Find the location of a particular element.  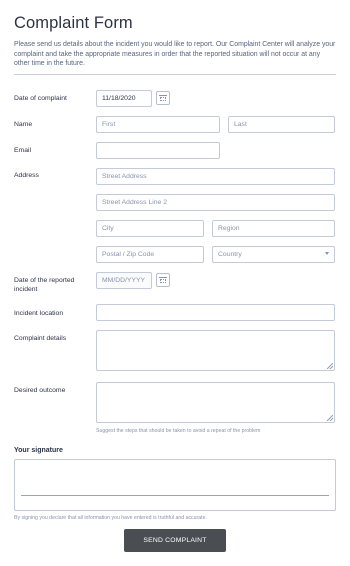

city-placeholder: City is located at coordinates (108, 228).